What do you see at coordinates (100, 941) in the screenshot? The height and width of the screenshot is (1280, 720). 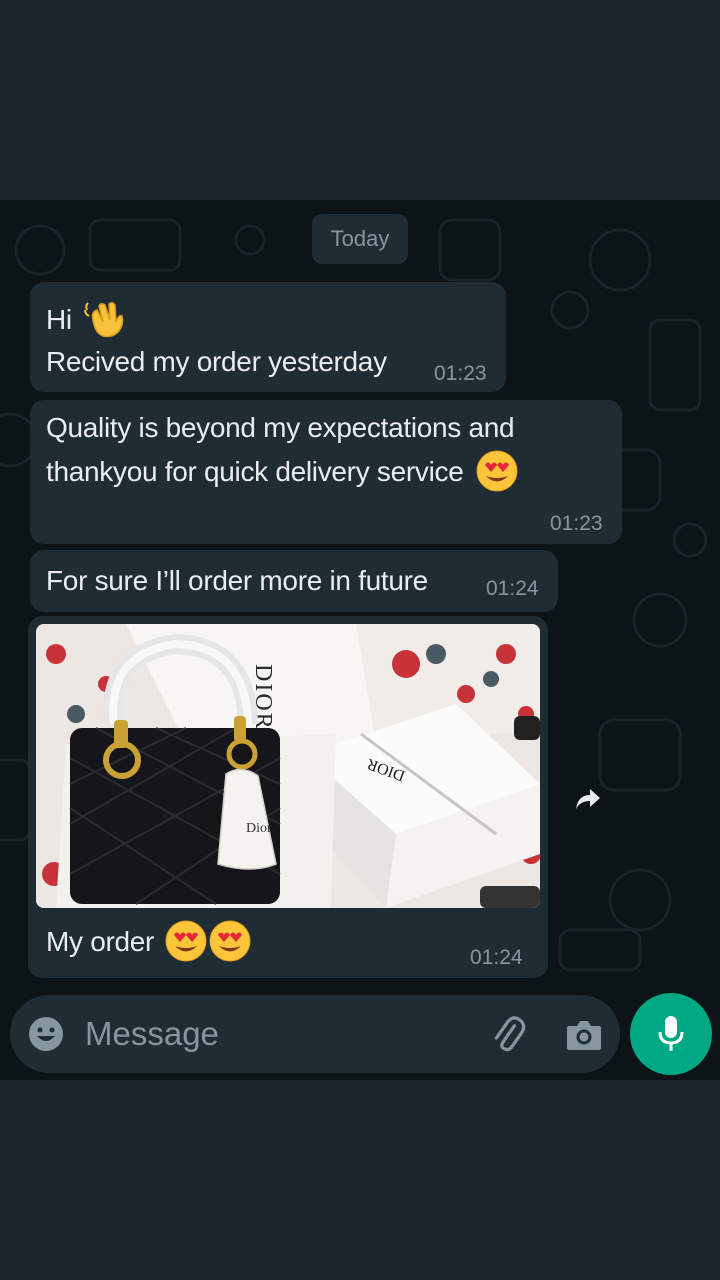 I see `image-caption: My order` at bounding box center [100, 941].